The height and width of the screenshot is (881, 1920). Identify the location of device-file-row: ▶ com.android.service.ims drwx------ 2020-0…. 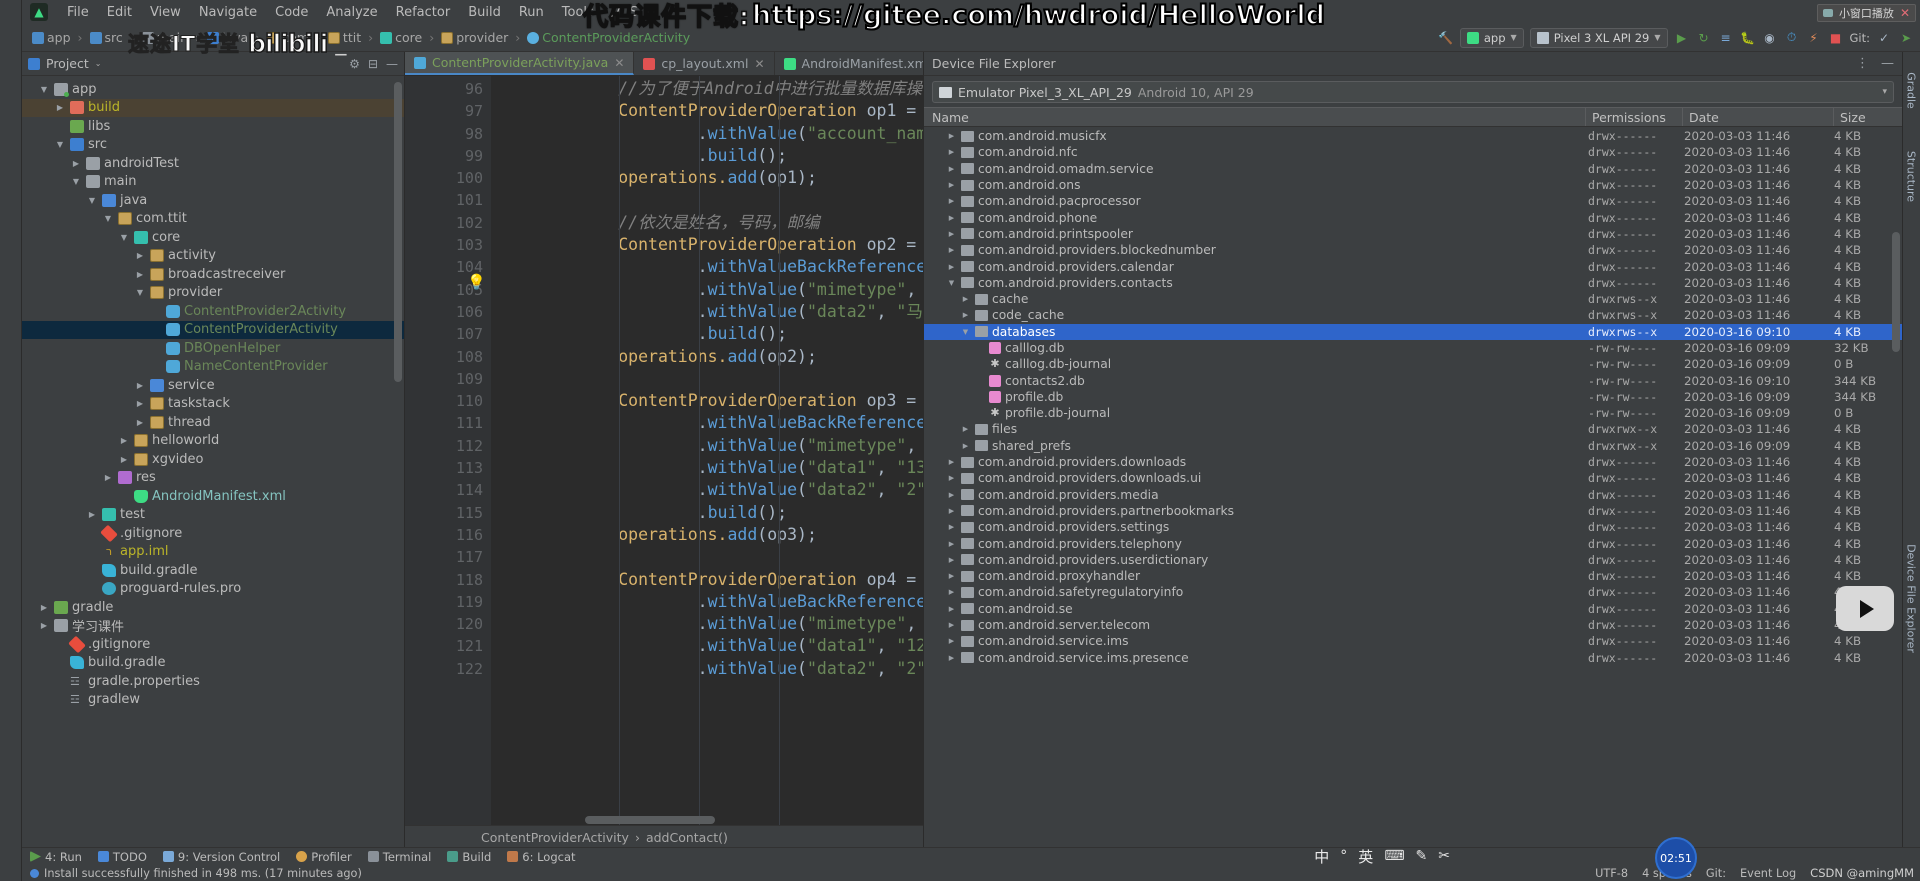
(1413, 641).